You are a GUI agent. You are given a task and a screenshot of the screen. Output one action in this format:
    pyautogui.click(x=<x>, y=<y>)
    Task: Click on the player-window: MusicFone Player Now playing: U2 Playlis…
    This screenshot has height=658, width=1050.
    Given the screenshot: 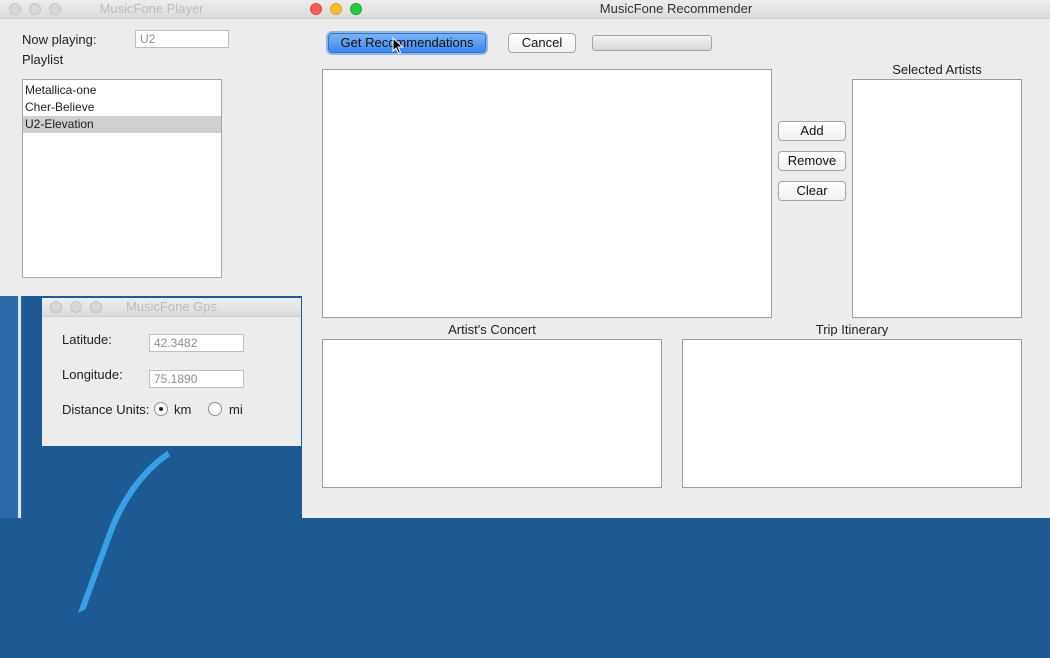 What is the action you would take?
    pyautogui.click(x=151, y=148)
    